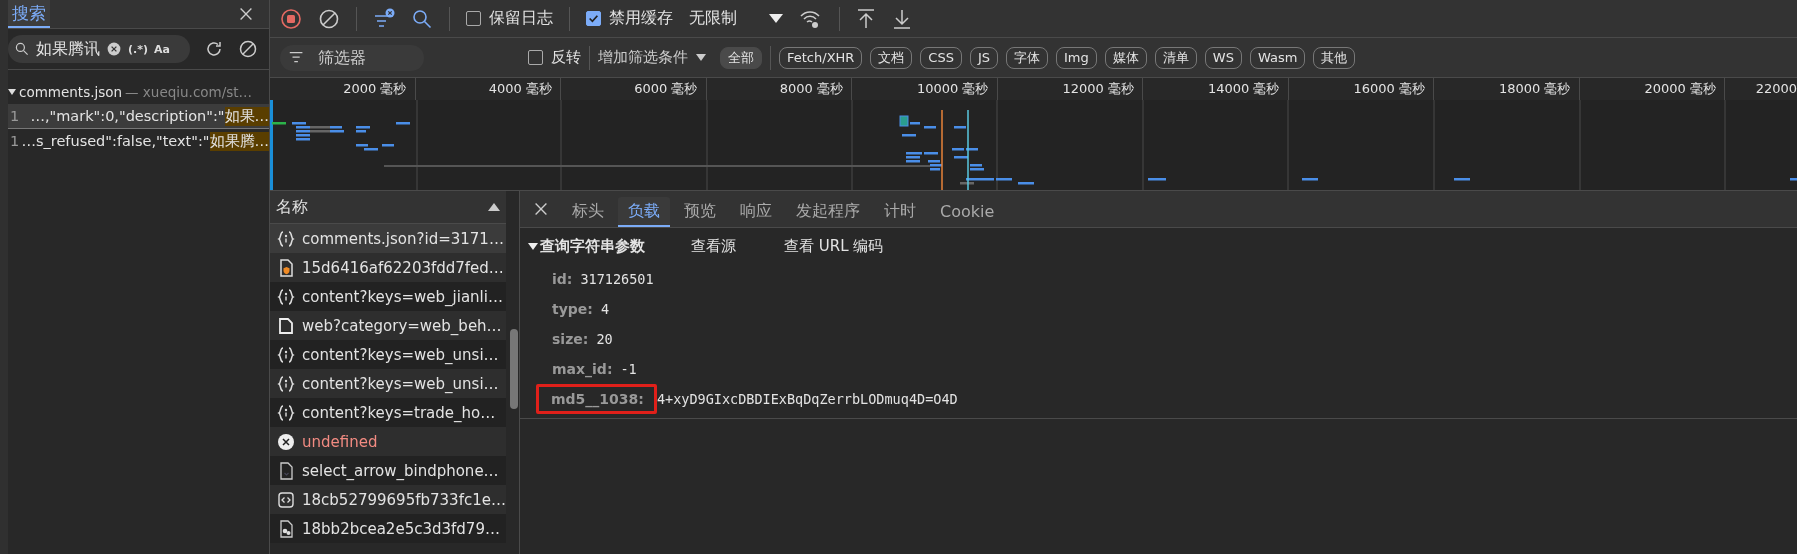 The image size is (1797, 554). I want to click on time-tick-label: 12000 毫秒, so click(1070, 89).